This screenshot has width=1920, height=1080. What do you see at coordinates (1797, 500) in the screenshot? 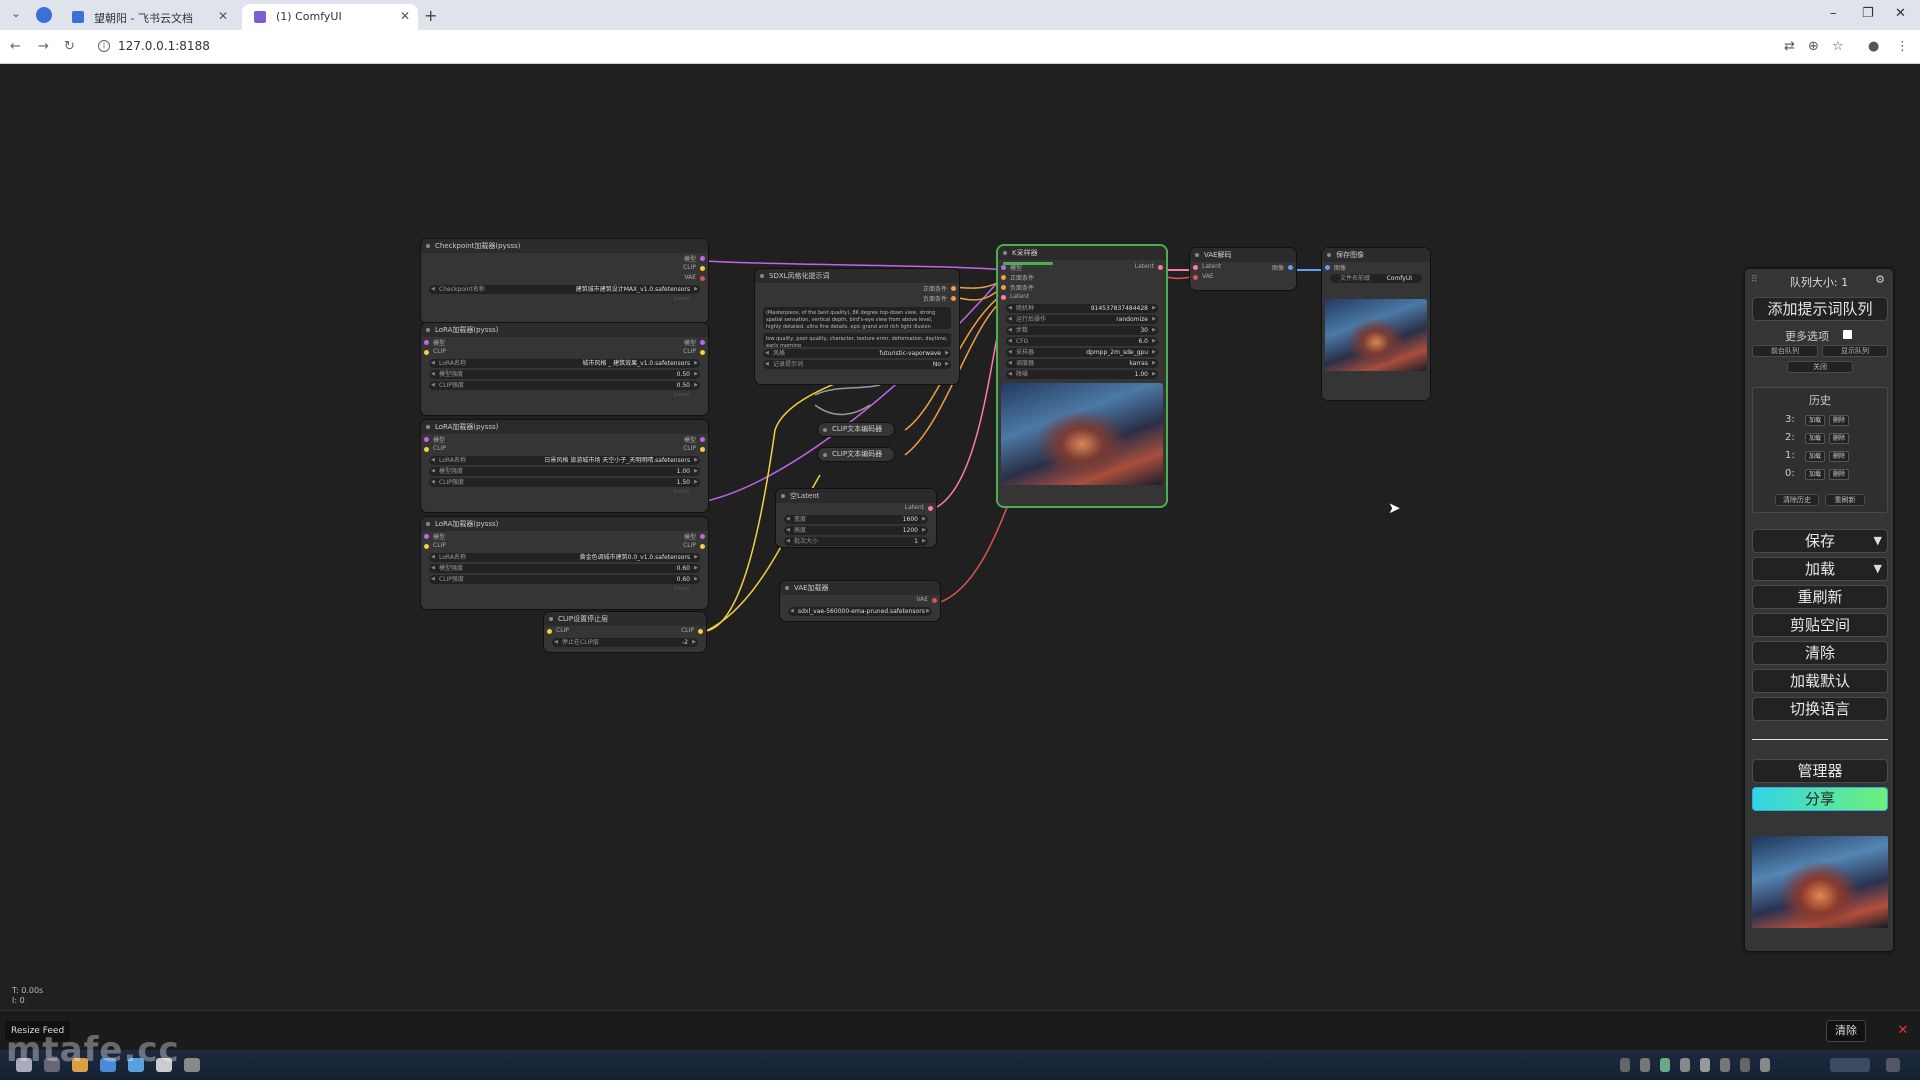
I see `clear-history-button: 清除历史` at bounding box center [1797, 500].